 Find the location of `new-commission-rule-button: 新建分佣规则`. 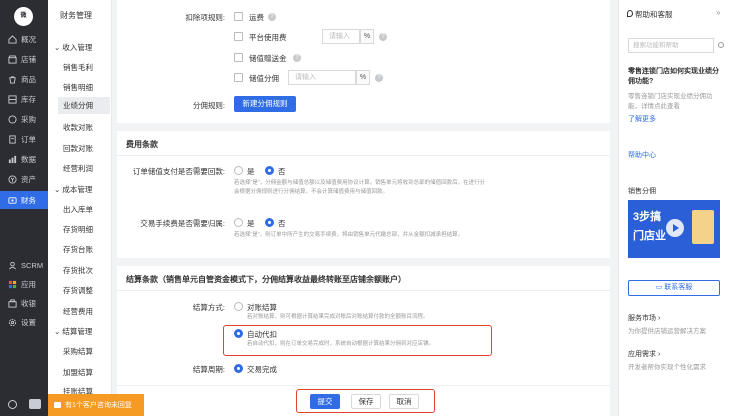

new-commission-rule-button: 新建分佣规则 is located at coordinates (265, 104).